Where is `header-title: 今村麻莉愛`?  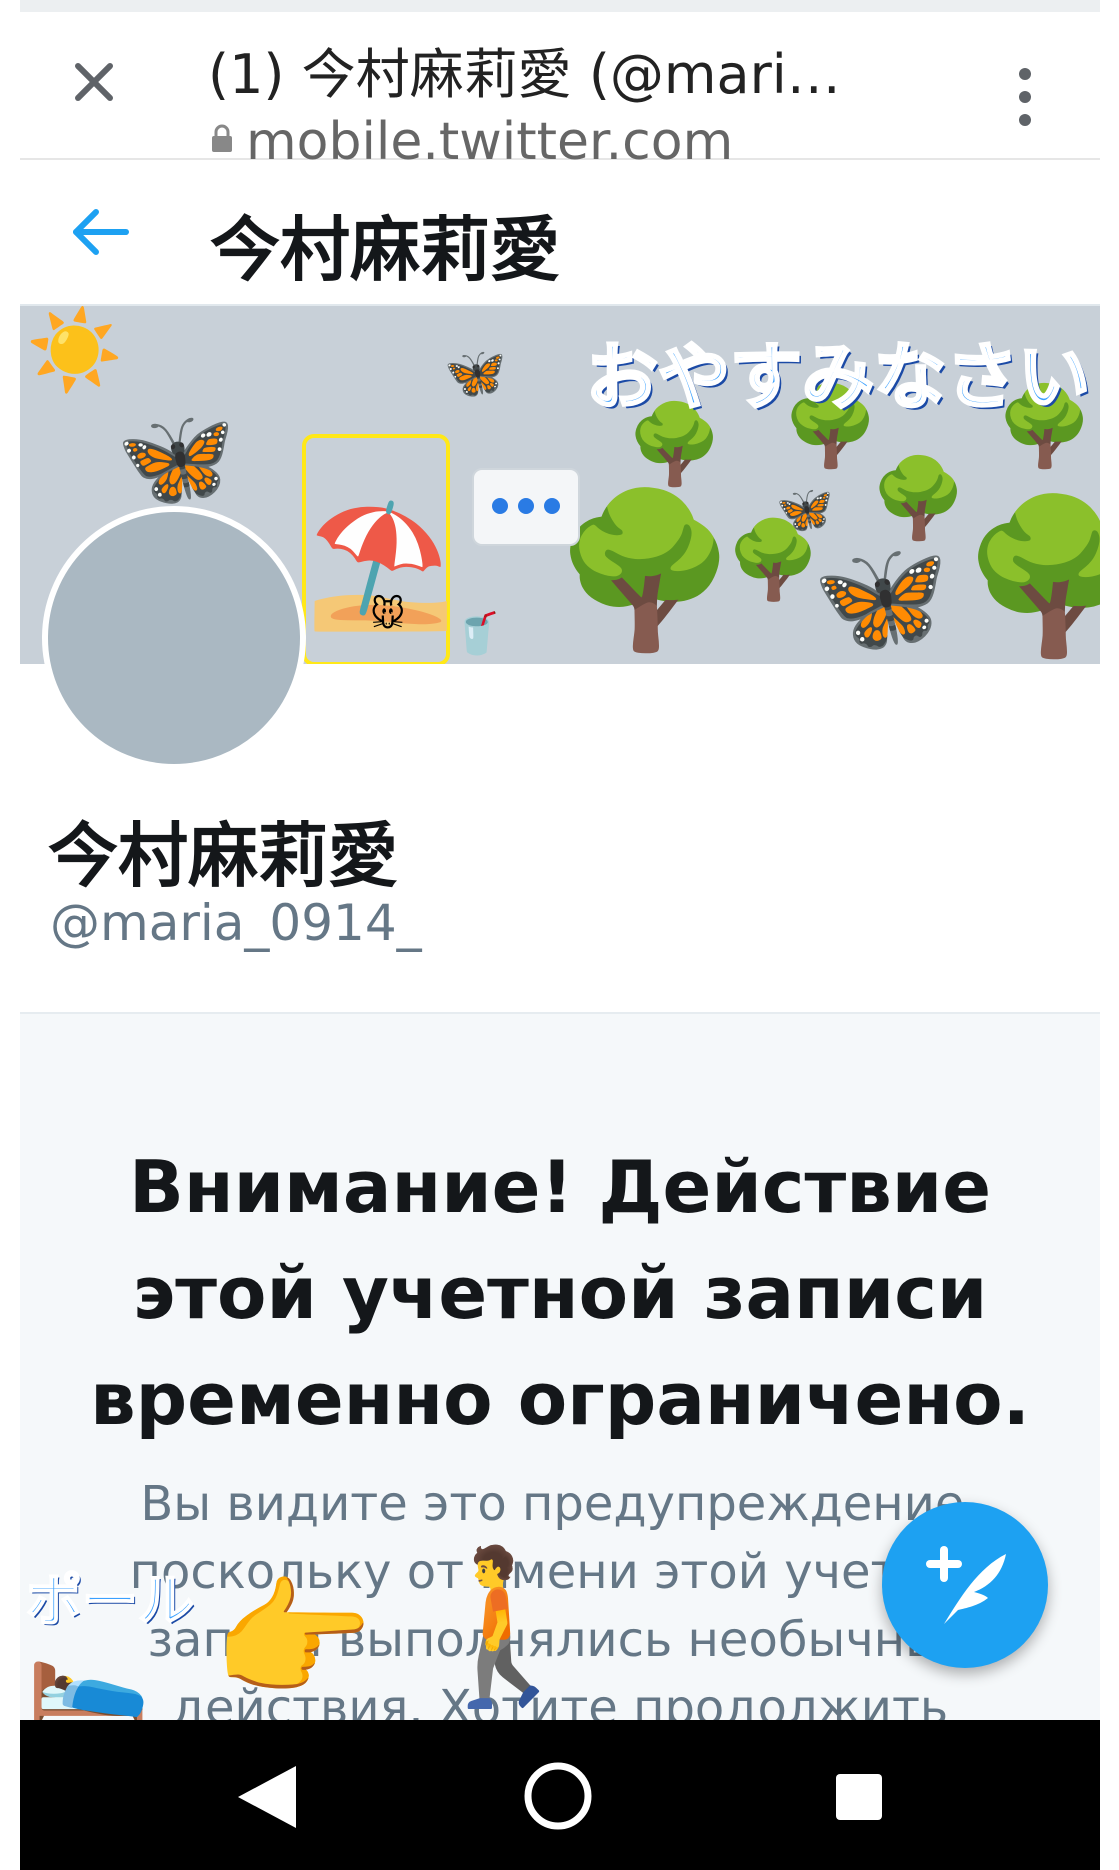
header-title: 今村麻莉愛 is located at coordinates (385, 250).